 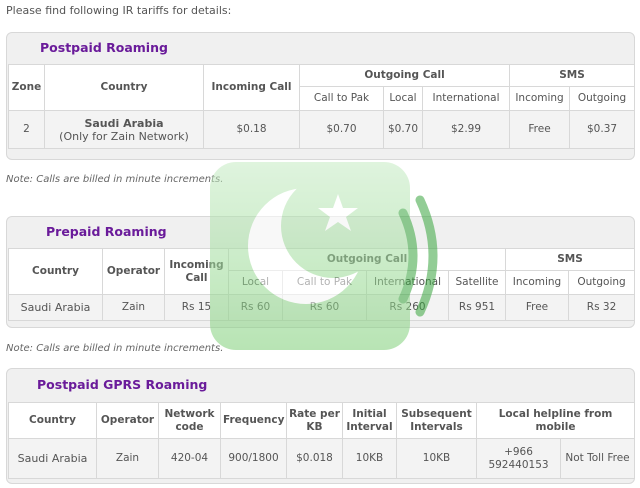 What do you see at coordinates (369, 420) in the screenshot?
I see `header-initial-interval: Initial Interval` at bounding box center [369, 420].